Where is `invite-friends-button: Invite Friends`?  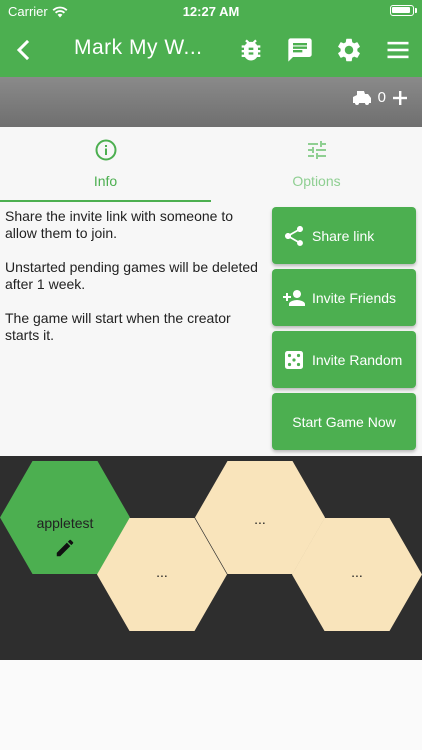
invite-friends-button: Invite Friends is located at coordinates (344, 297).